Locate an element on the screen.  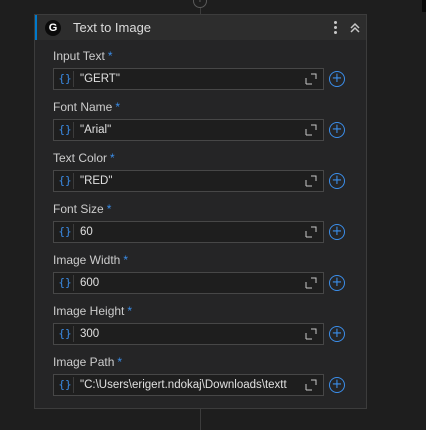
image-height-field: {} 300 is located at coordinates (188, 334).